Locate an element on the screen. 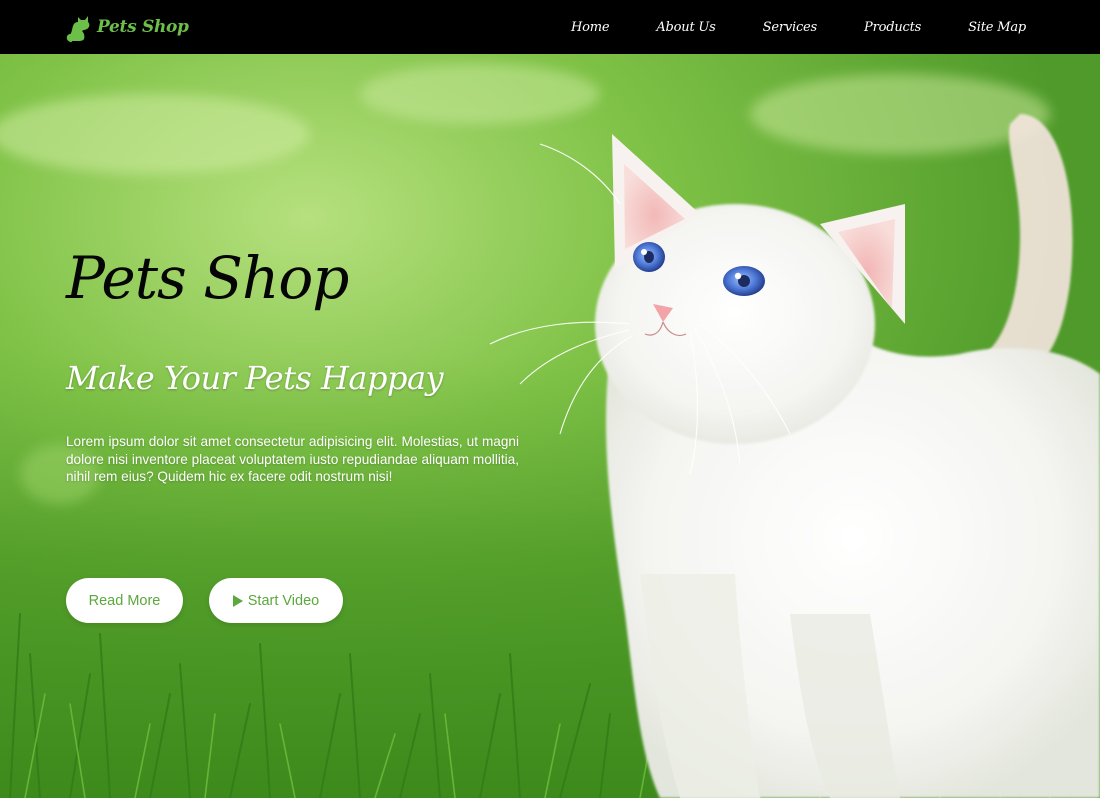 The image size is (1100, 798). read-more-button: Read More is located at coordinates (124, 600).